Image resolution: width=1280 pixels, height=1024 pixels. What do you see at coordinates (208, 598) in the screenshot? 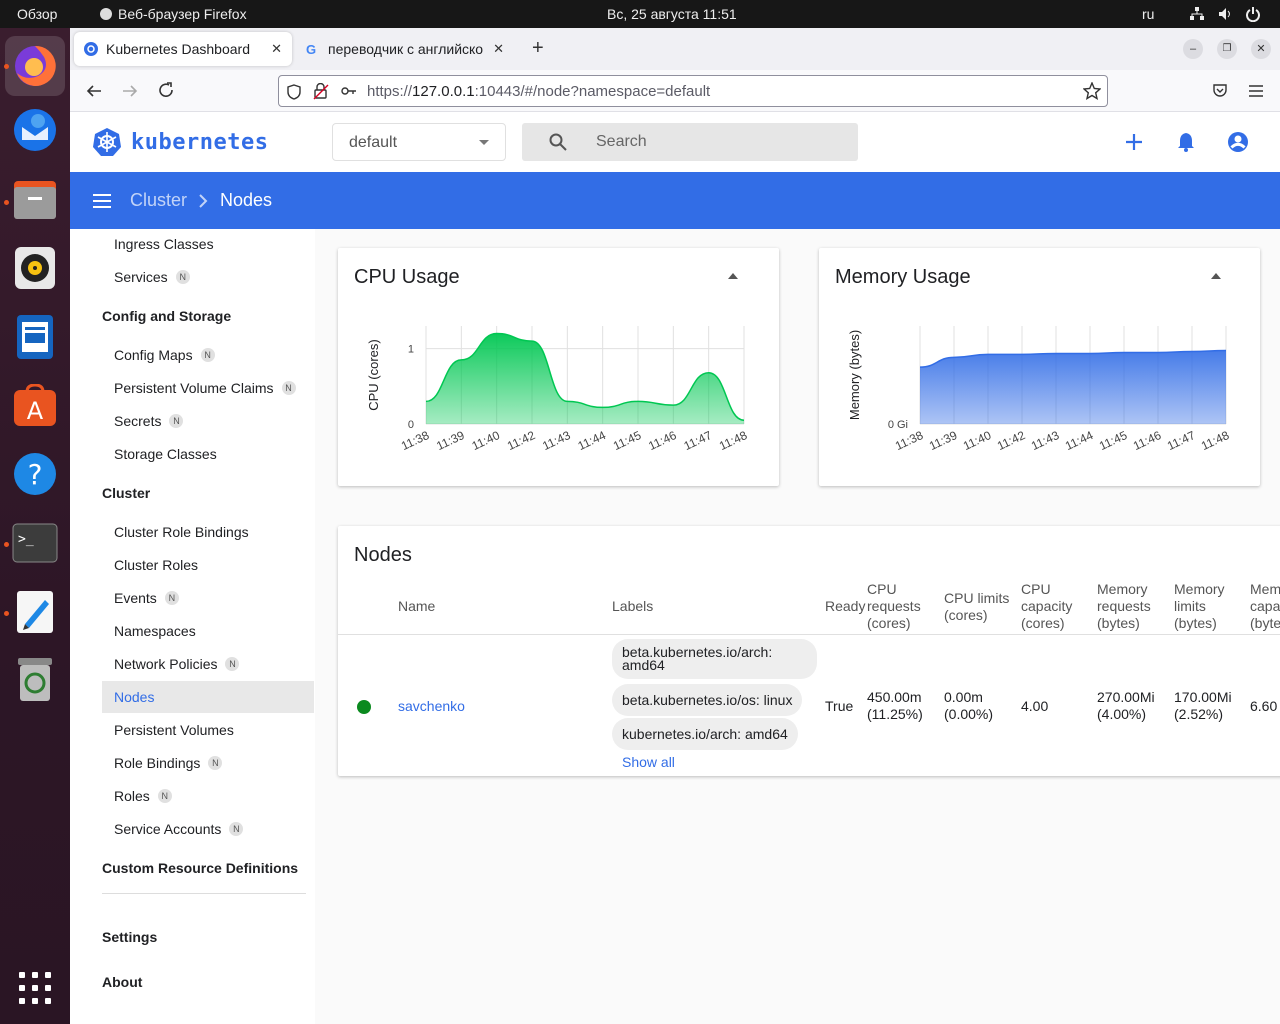
I see `sidebar-item-events: Events N` at bounding box center [208, 598].